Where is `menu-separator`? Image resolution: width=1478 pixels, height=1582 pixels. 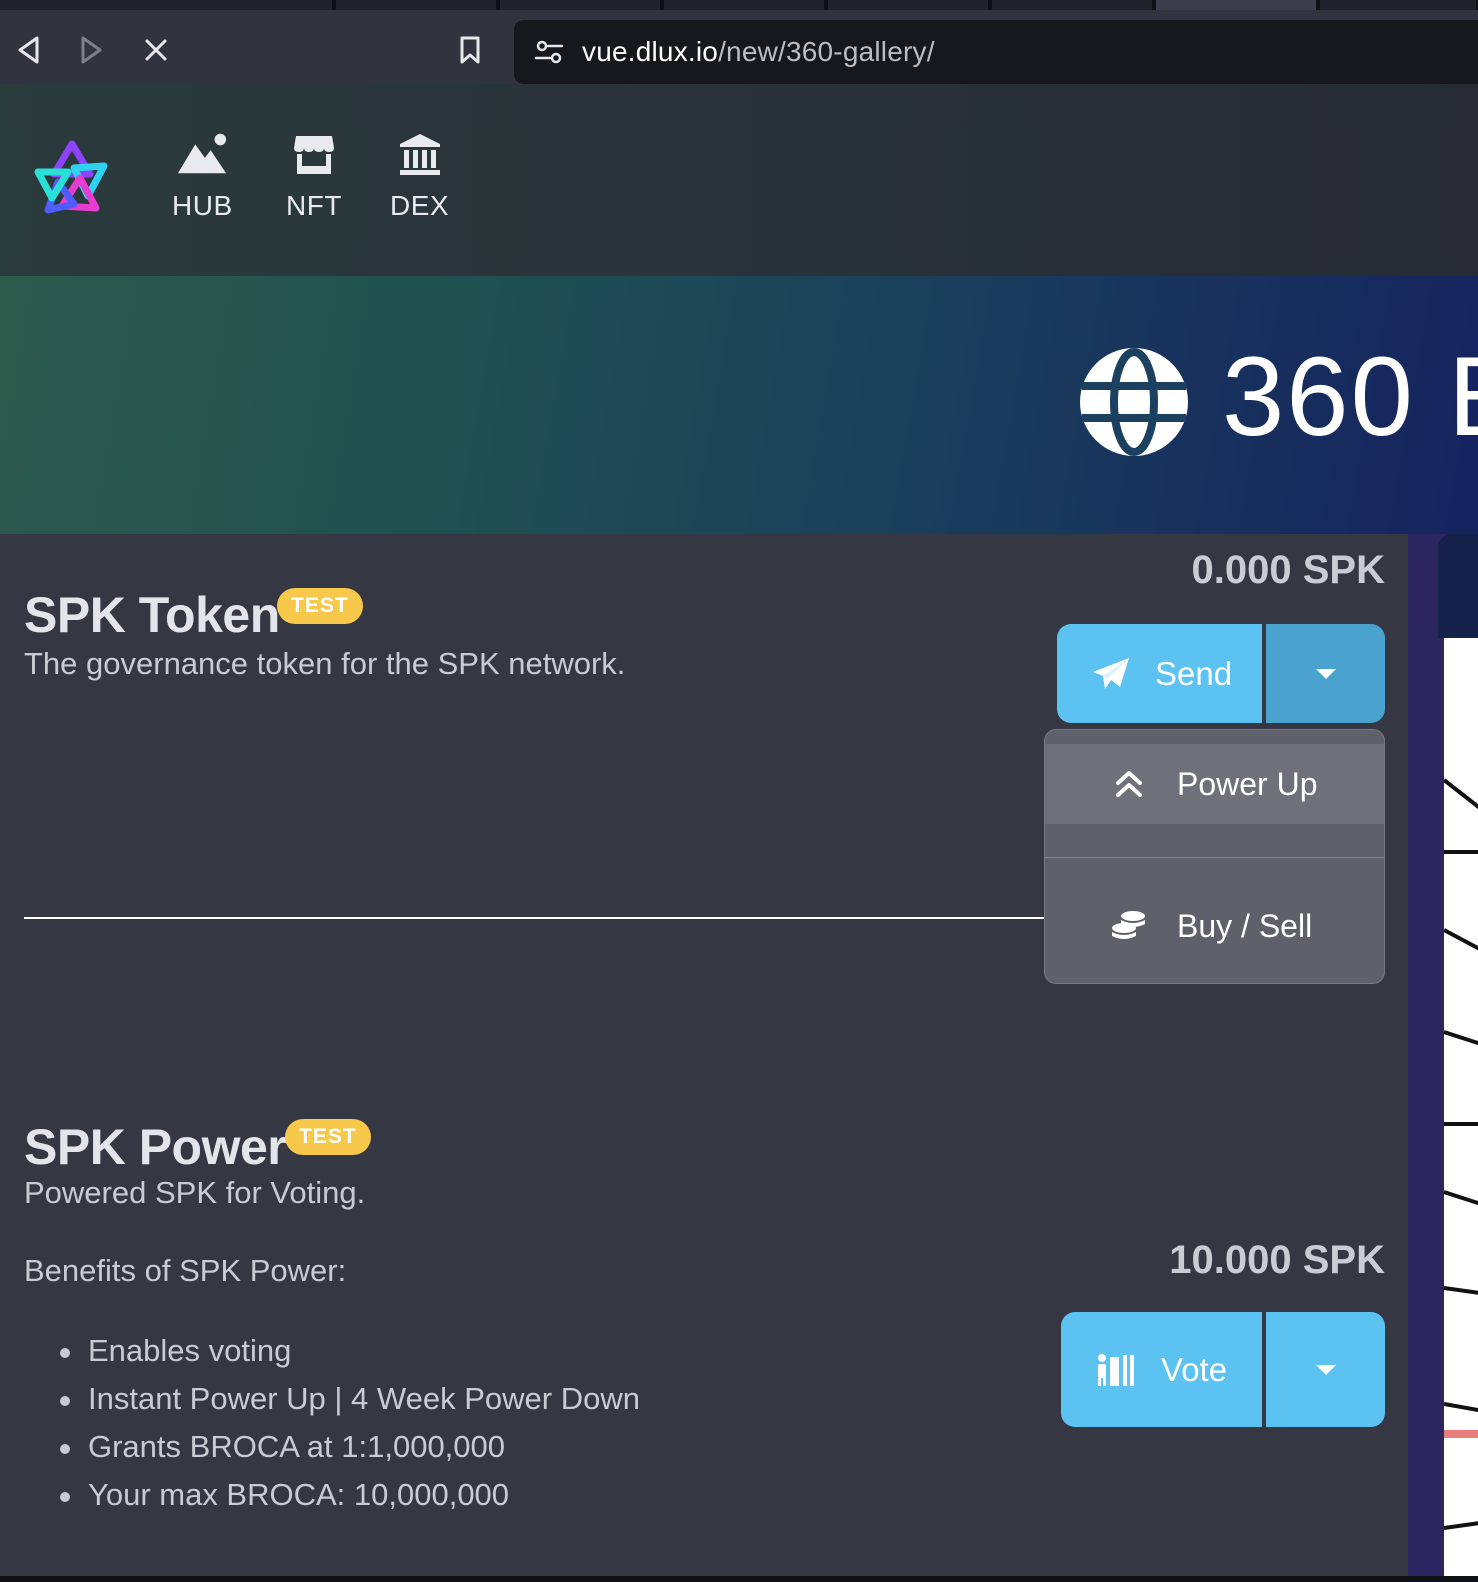
menu-separator is located at coordinates (1214, 857).